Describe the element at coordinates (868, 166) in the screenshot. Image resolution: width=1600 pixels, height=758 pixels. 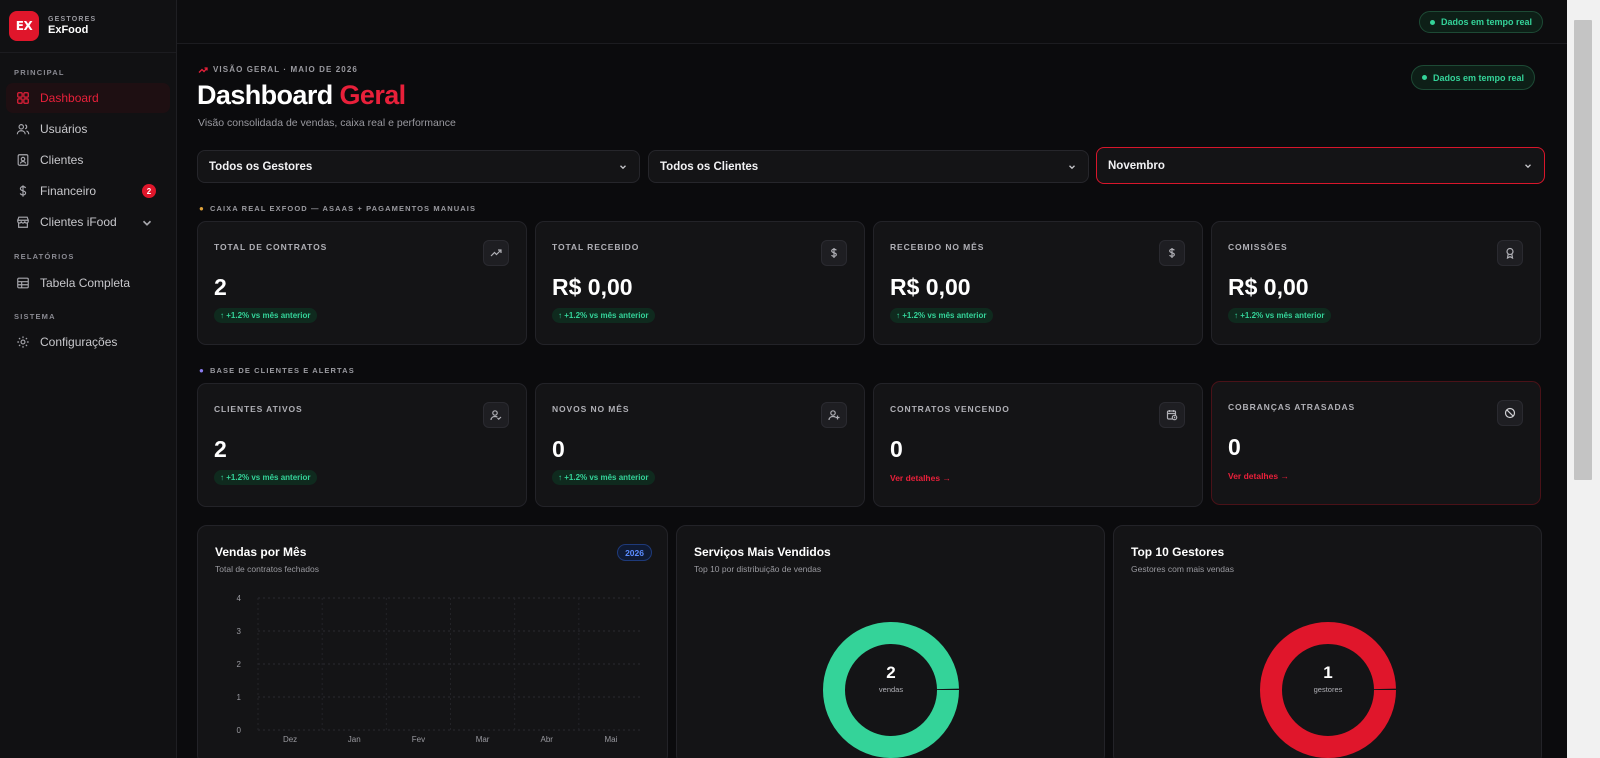
I see `clientes-select: Todos os Clientes` at that location.